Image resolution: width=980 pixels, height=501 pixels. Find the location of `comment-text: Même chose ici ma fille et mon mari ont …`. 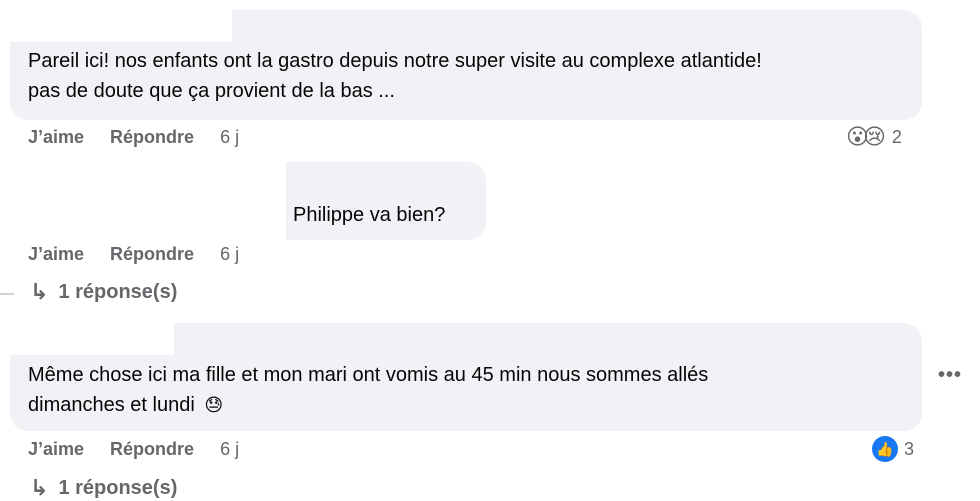

comment-text: Même chose ici ma fille et mon mari ont … is located at coordinates (368, 375).